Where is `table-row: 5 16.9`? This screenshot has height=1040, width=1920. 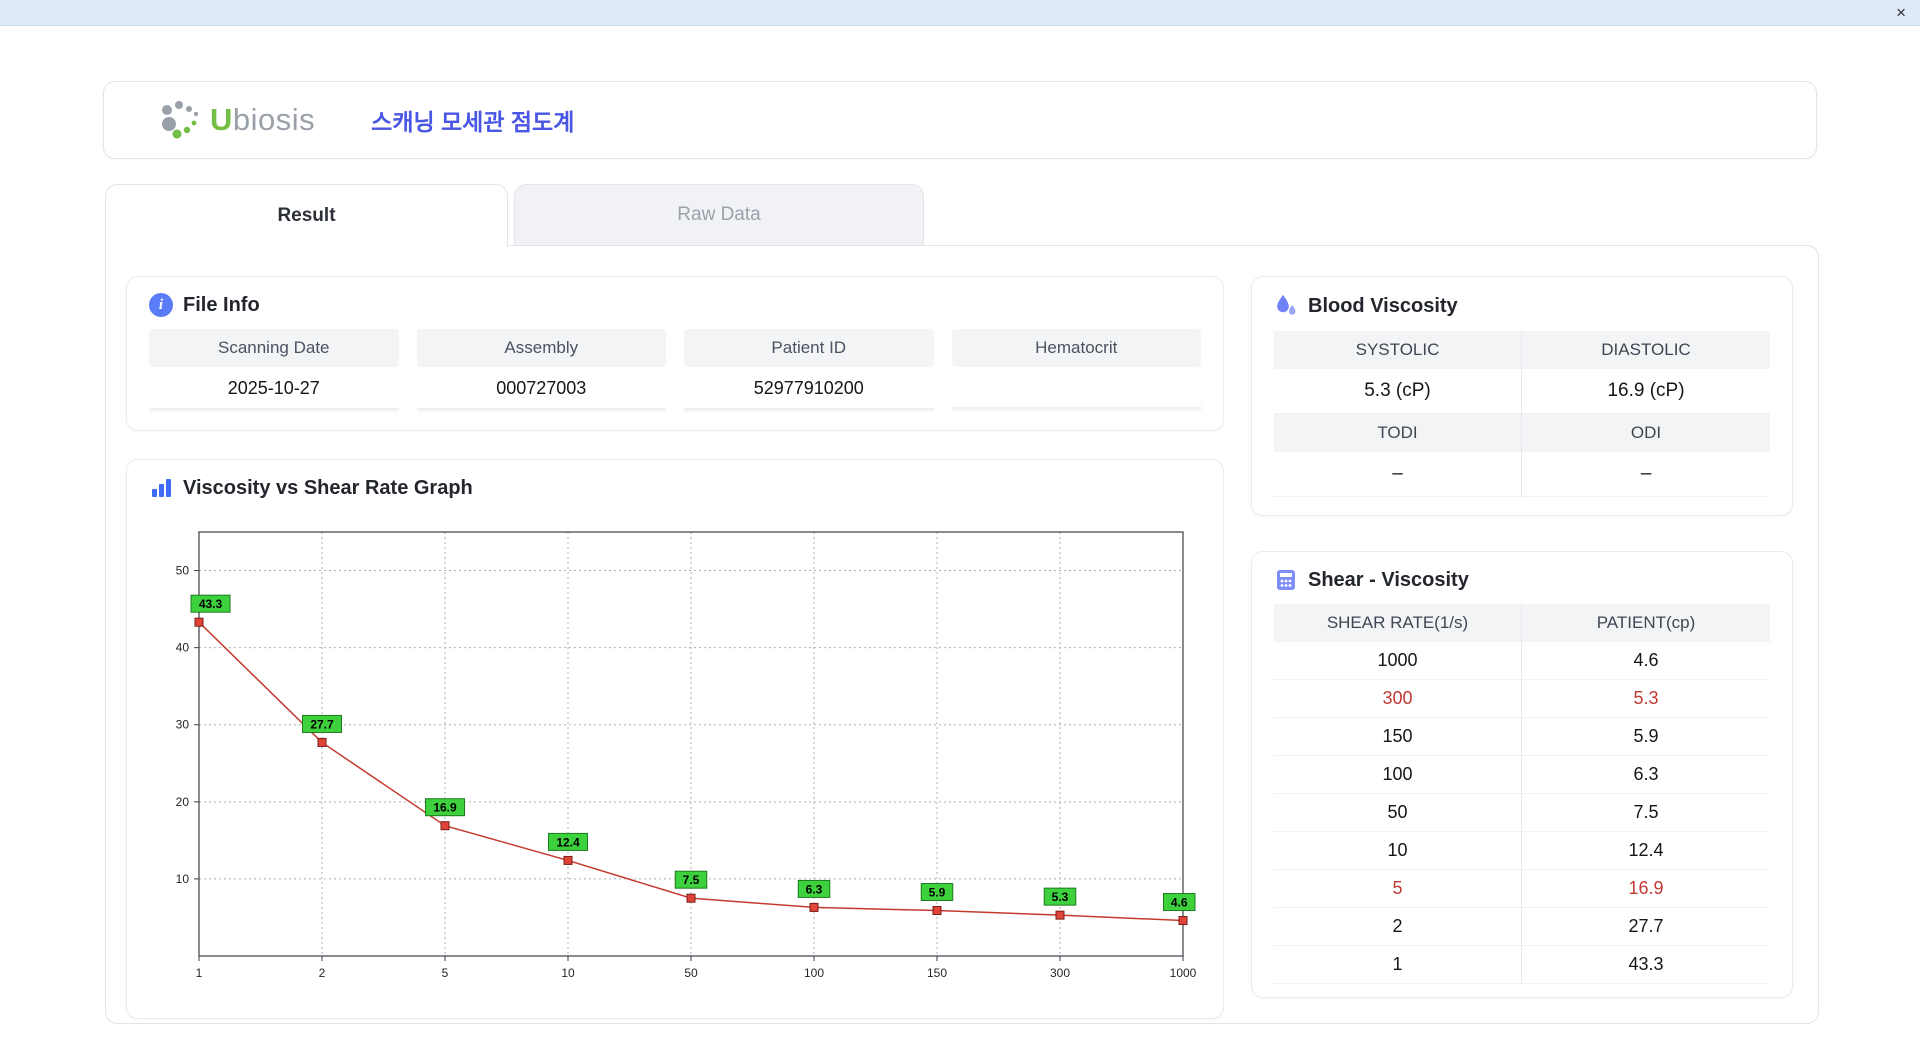 table-row: 5 16.9 is located at coordinates (1522, 889).